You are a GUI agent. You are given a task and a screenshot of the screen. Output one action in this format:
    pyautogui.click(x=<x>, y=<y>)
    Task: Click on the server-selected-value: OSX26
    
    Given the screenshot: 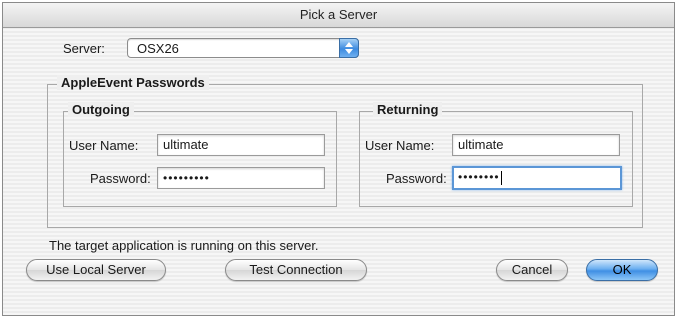 What is the action you would take?
    pyautogui.click(x=158, y=48)
    